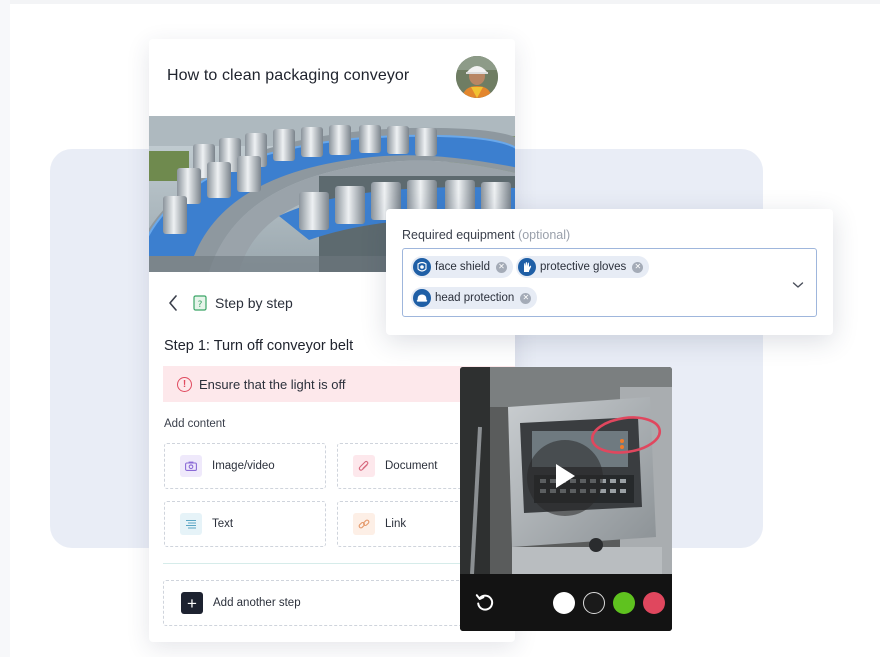 The height and width of the screenshot is (657, 880). I want to click on gloves-icon, so click(527, 267).